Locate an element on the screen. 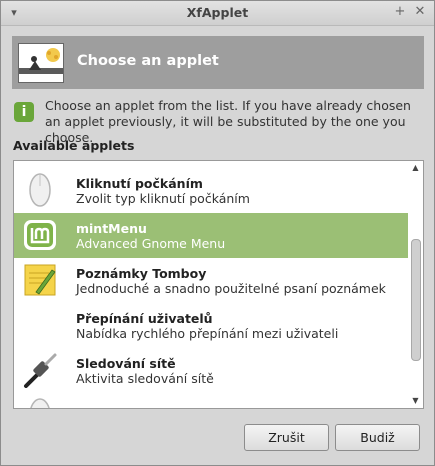 This screenshot has height=466, width=435. close-icon: ✕ is located at coordinates (420, 12).